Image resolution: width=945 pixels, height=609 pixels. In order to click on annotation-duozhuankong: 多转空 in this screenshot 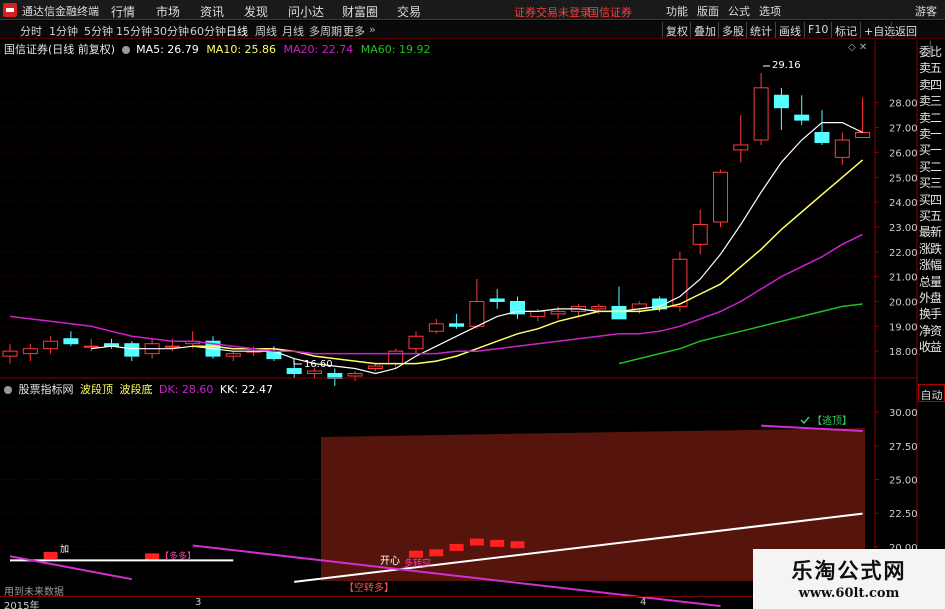, I will do `click(417, 563)`.